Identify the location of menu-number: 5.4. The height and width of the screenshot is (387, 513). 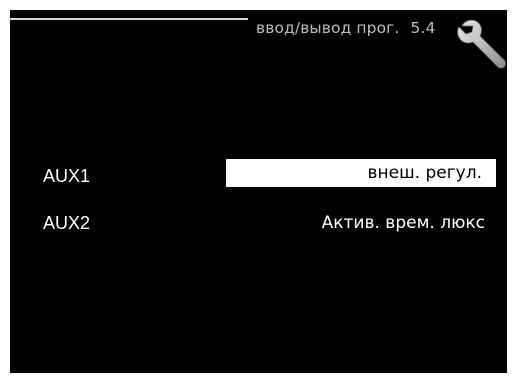
(423, 28).